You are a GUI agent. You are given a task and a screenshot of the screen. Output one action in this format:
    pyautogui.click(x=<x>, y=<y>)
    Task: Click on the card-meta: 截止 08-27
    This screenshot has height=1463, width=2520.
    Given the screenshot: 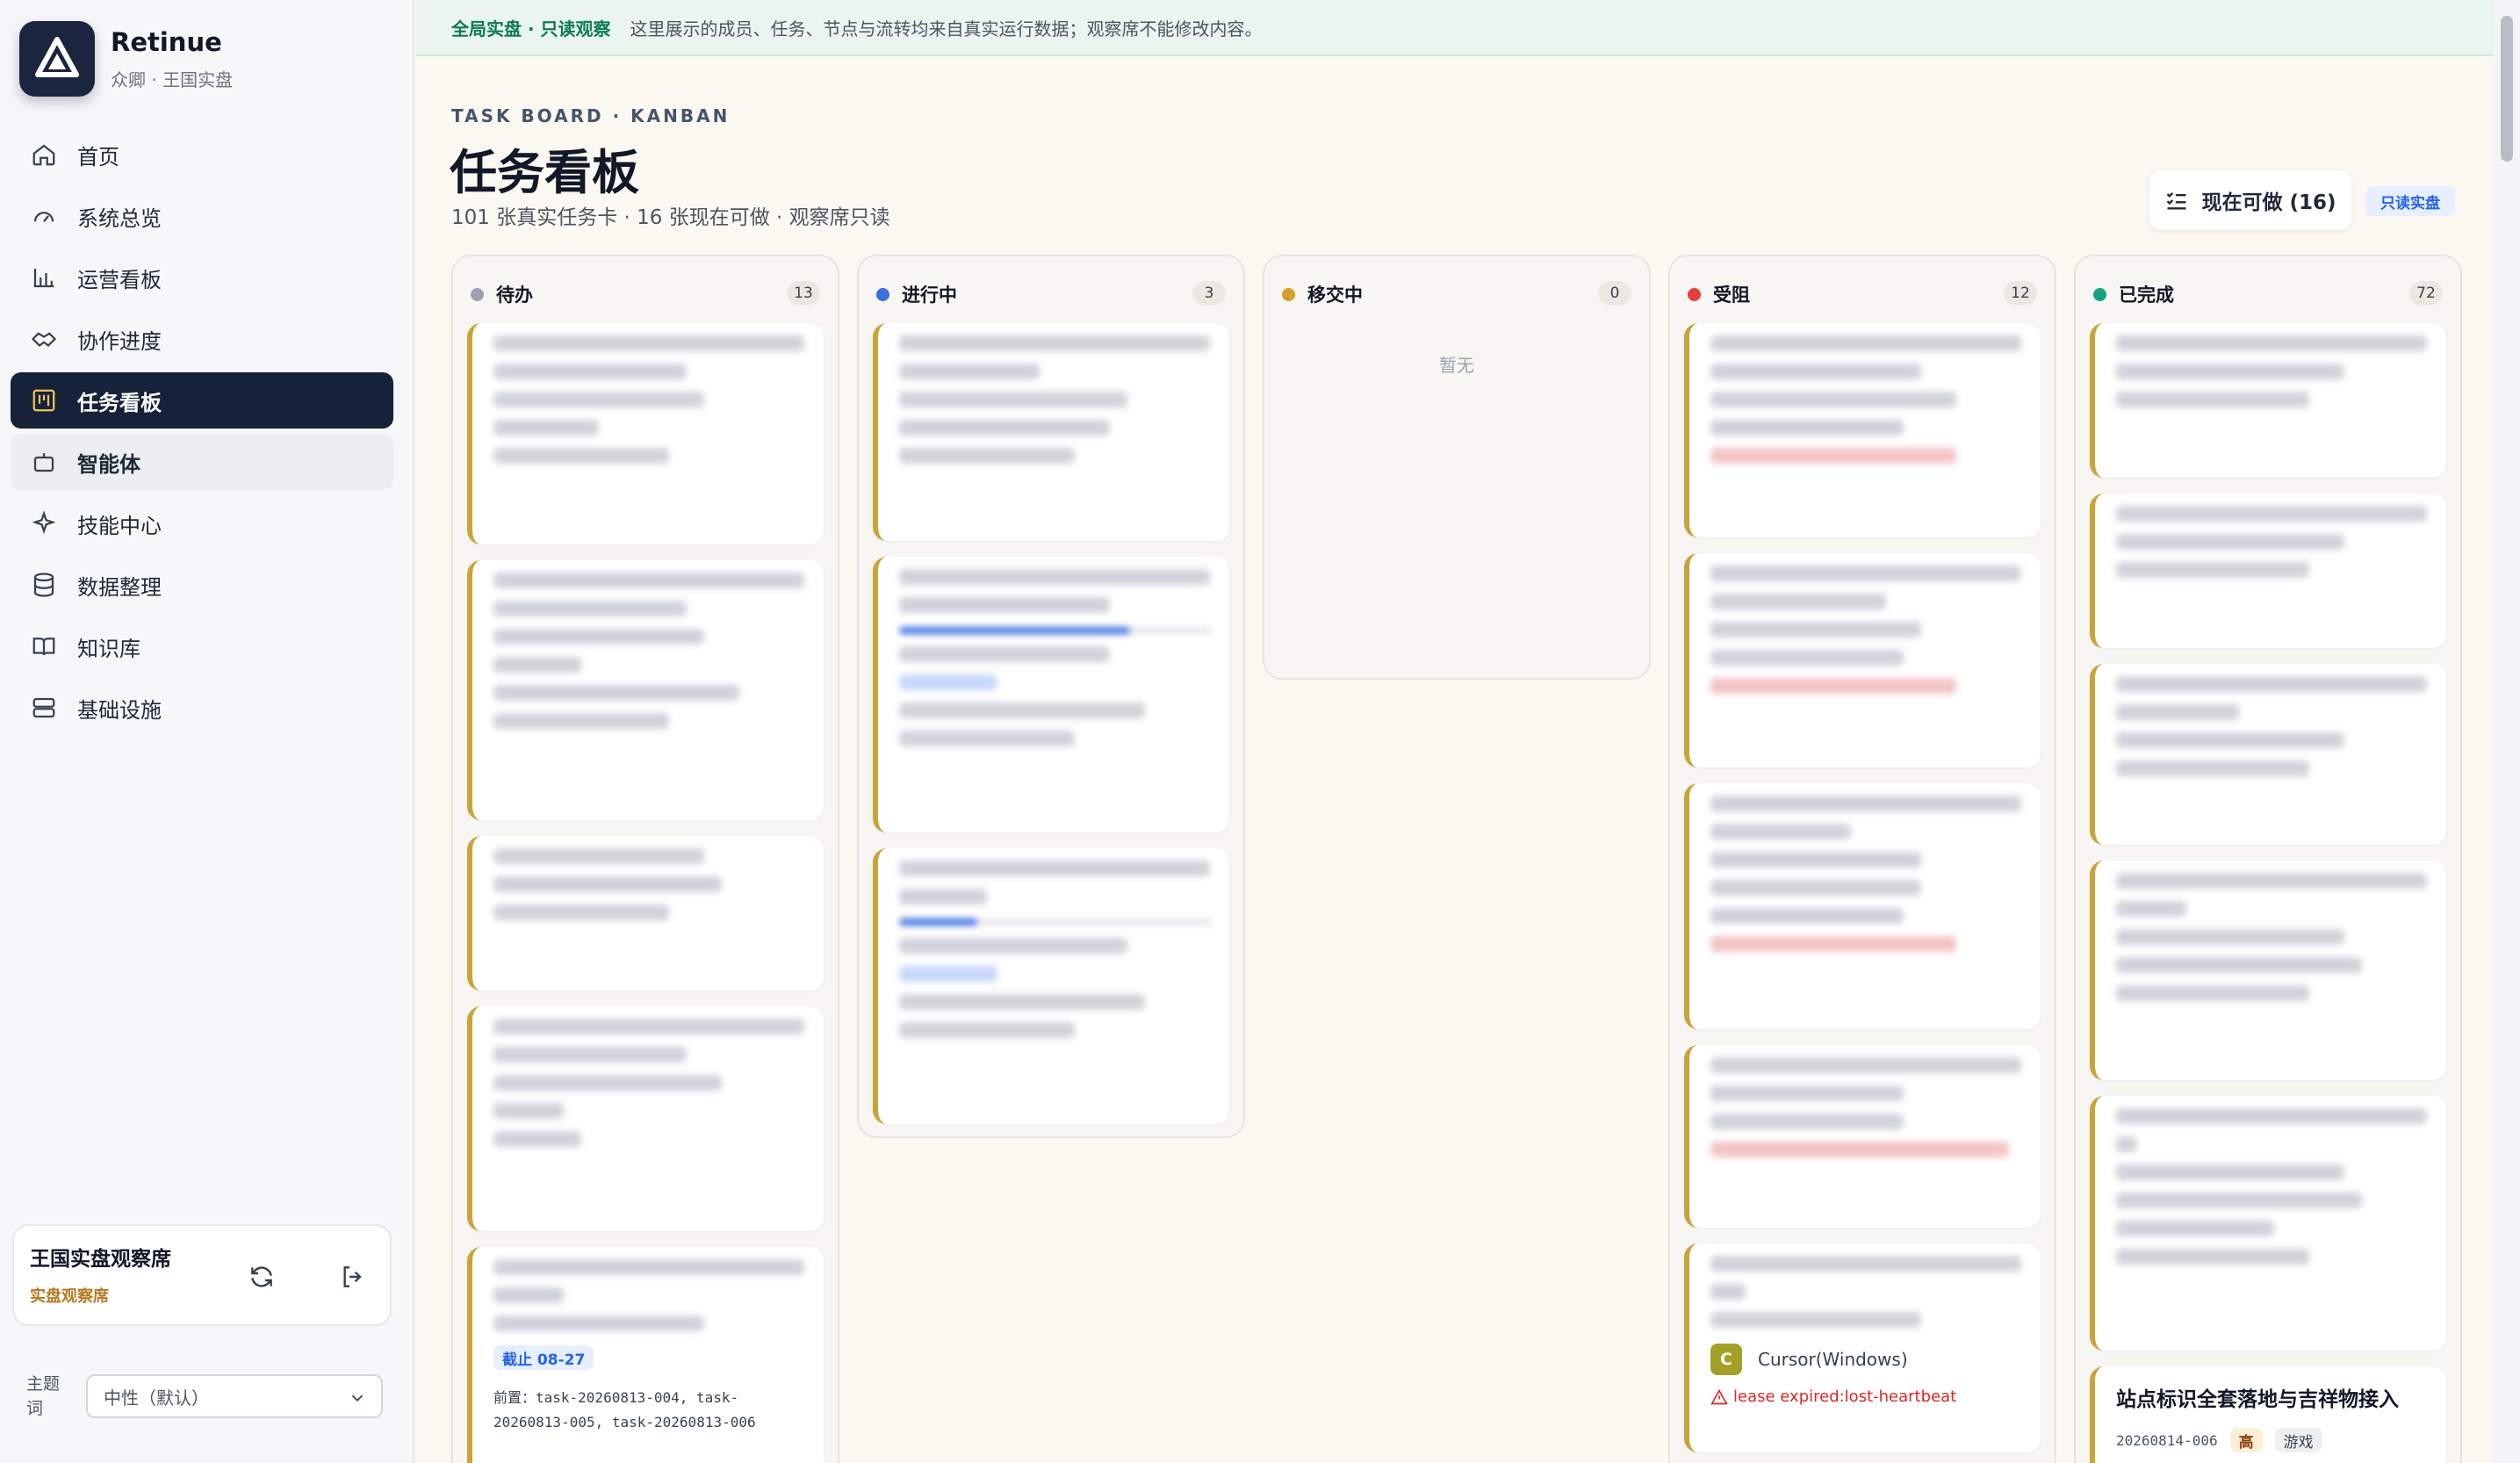 What is the action you would take?
    pyautogui.click(x=658, y=1357)
    